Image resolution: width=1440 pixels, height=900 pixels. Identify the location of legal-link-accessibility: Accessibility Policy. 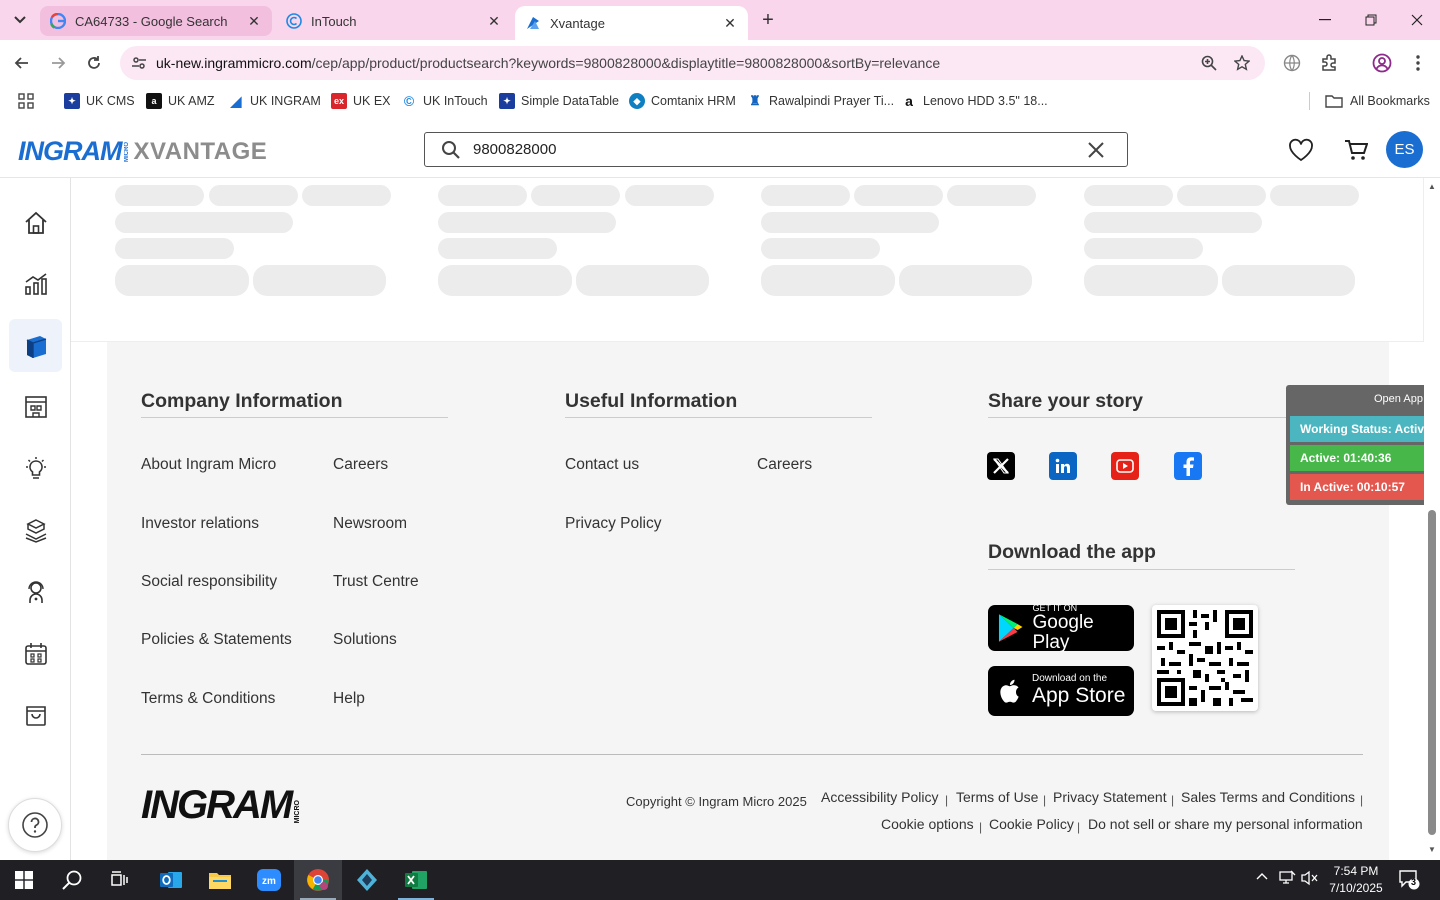
(879, 797).